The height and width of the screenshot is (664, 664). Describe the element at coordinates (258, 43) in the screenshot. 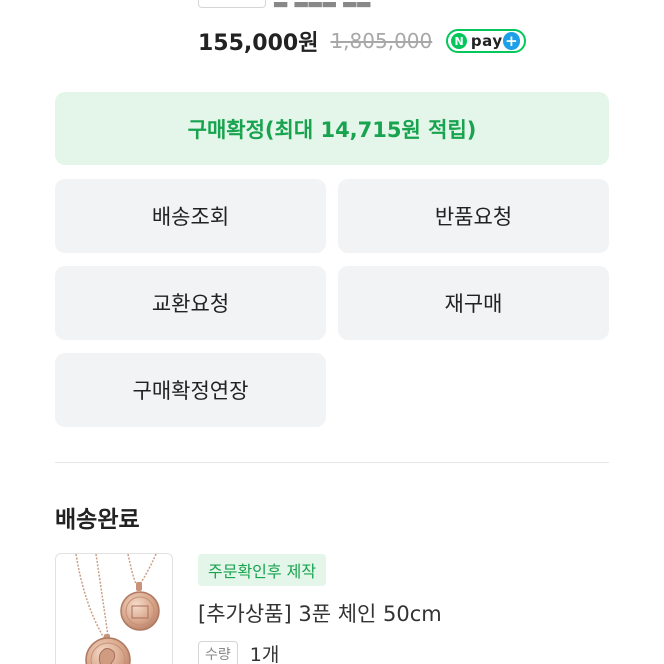

I see `sale-price: 155,000원` at that location.